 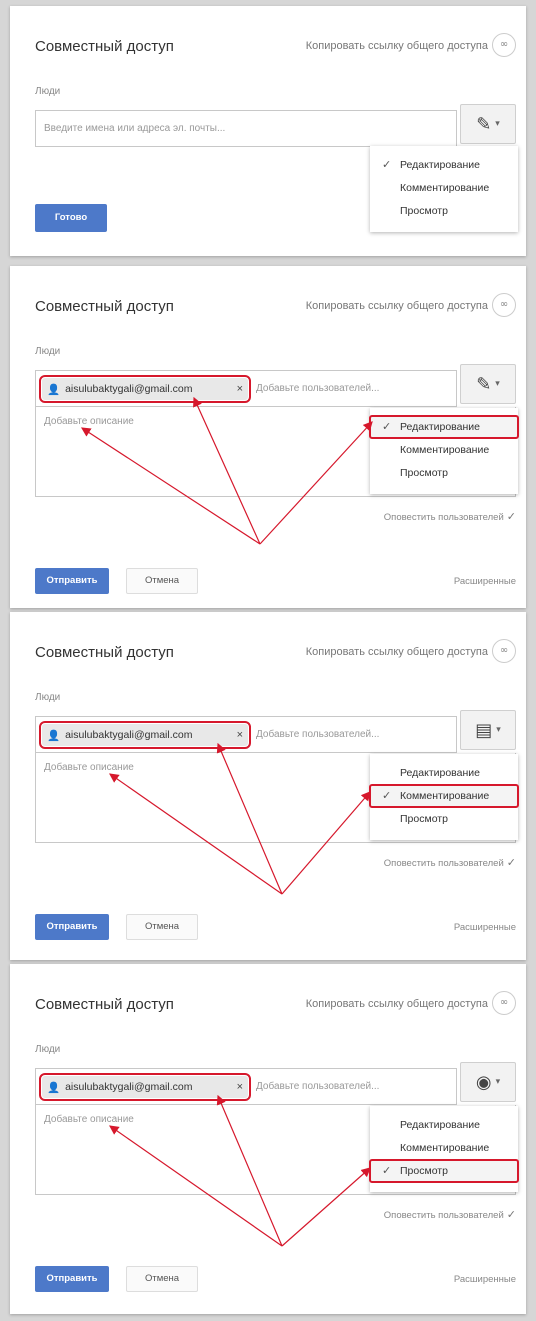 I want to click on done-button: Готово, so click(x=71, y=218).